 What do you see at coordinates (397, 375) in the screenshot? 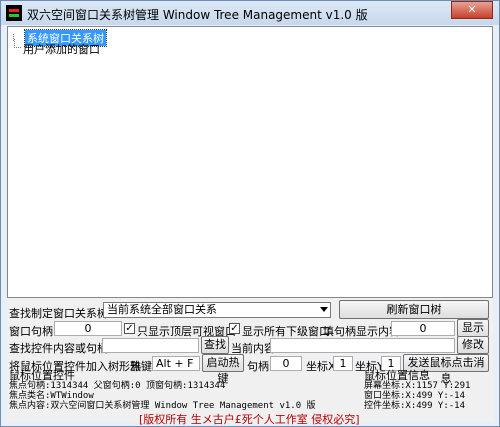
I see `mouse-info-group-title: 鼠标位置信息` at bounding box center [397, 375].